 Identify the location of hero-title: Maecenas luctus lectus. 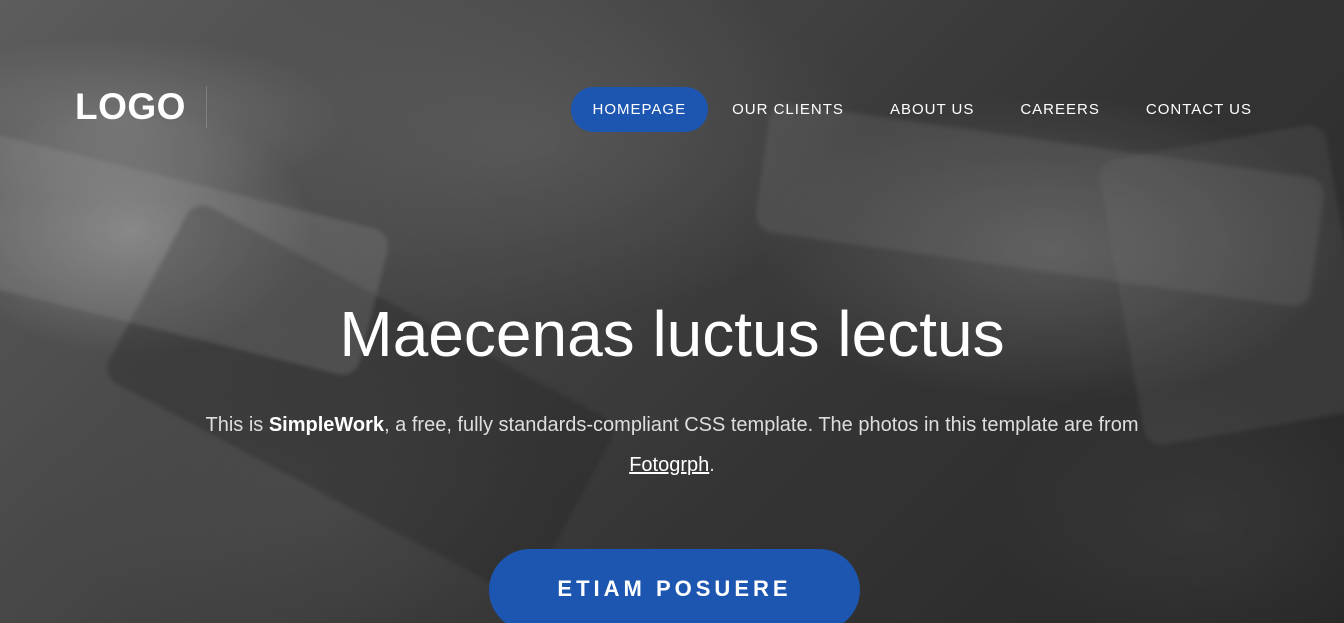
(672, 334).